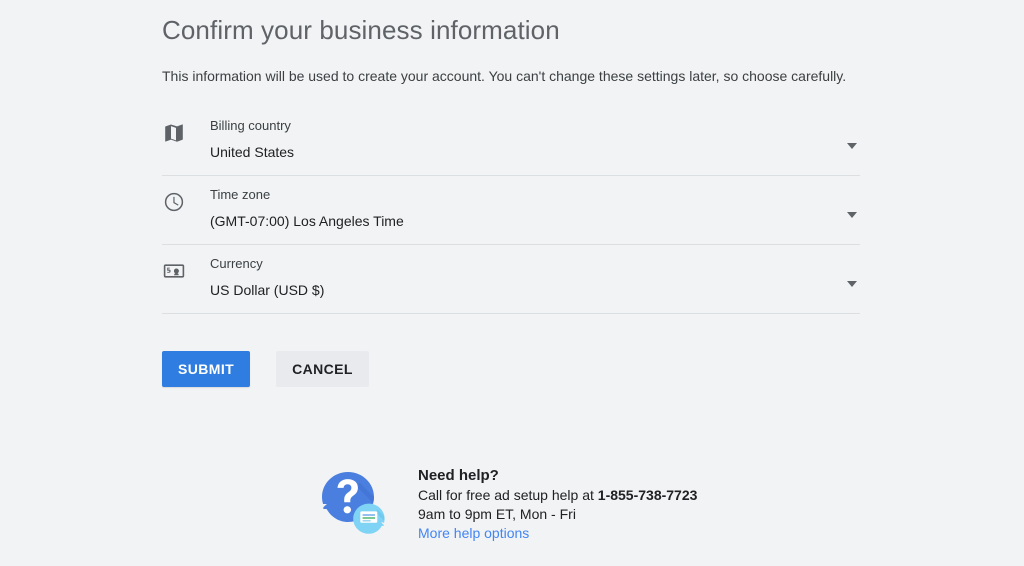  Describe the element at coordinates (508, 495) in the screenshot. I see `help-call-prefix: Call for free ad setup help at` at that location.